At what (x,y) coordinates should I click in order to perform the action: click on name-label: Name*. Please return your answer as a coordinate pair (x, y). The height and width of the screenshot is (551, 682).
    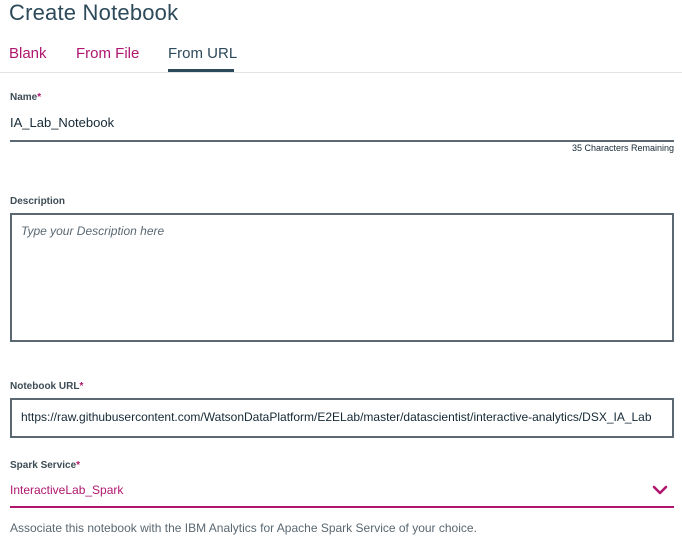
    Looking at the image, I should click on (25, 97).